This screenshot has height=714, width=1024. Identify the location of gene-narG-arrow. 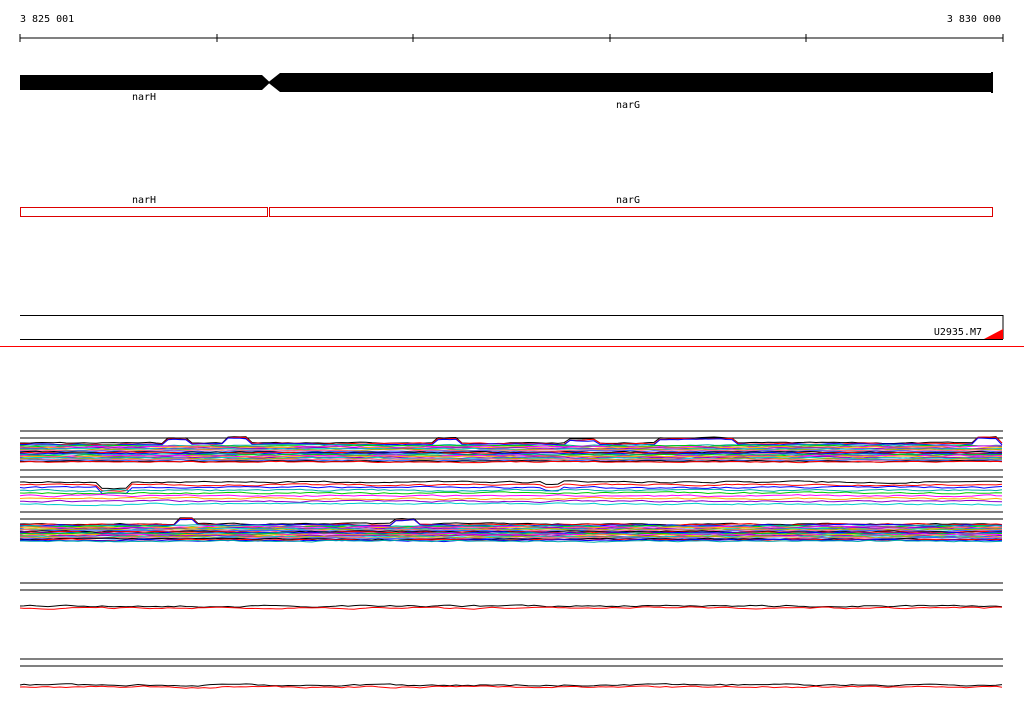
(630, 82).